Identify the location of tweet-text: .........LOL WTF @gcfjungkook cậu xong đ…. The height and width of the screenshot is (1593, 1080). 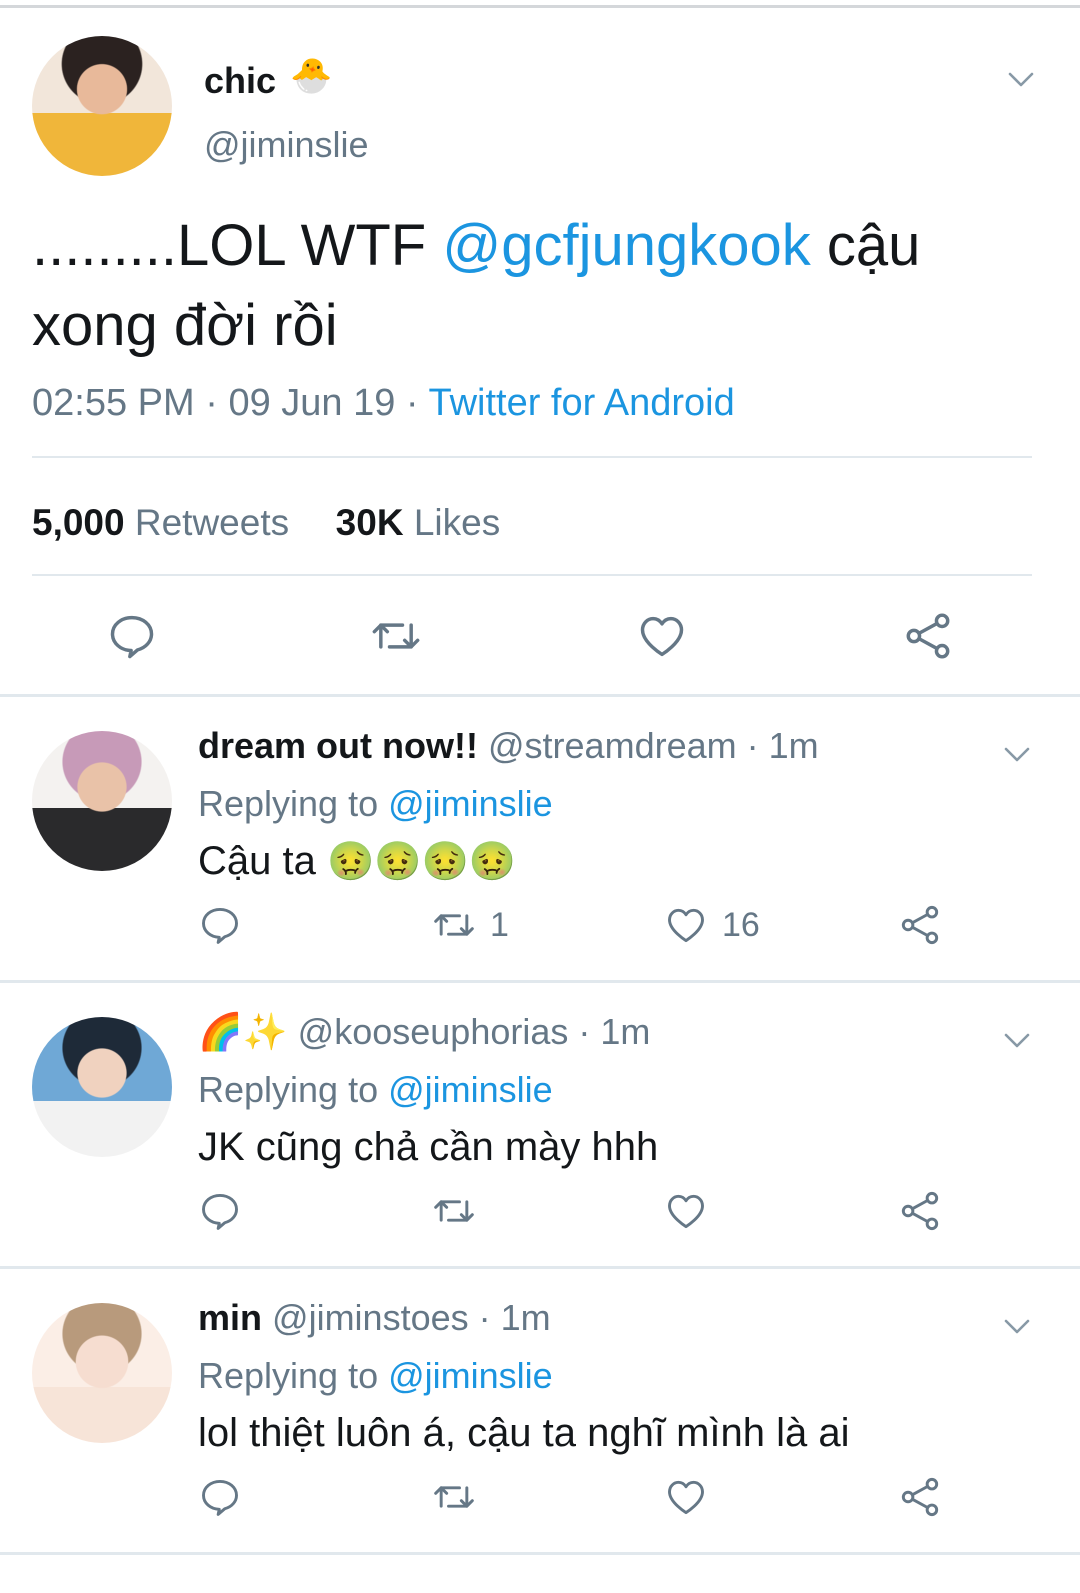
(537, 286).